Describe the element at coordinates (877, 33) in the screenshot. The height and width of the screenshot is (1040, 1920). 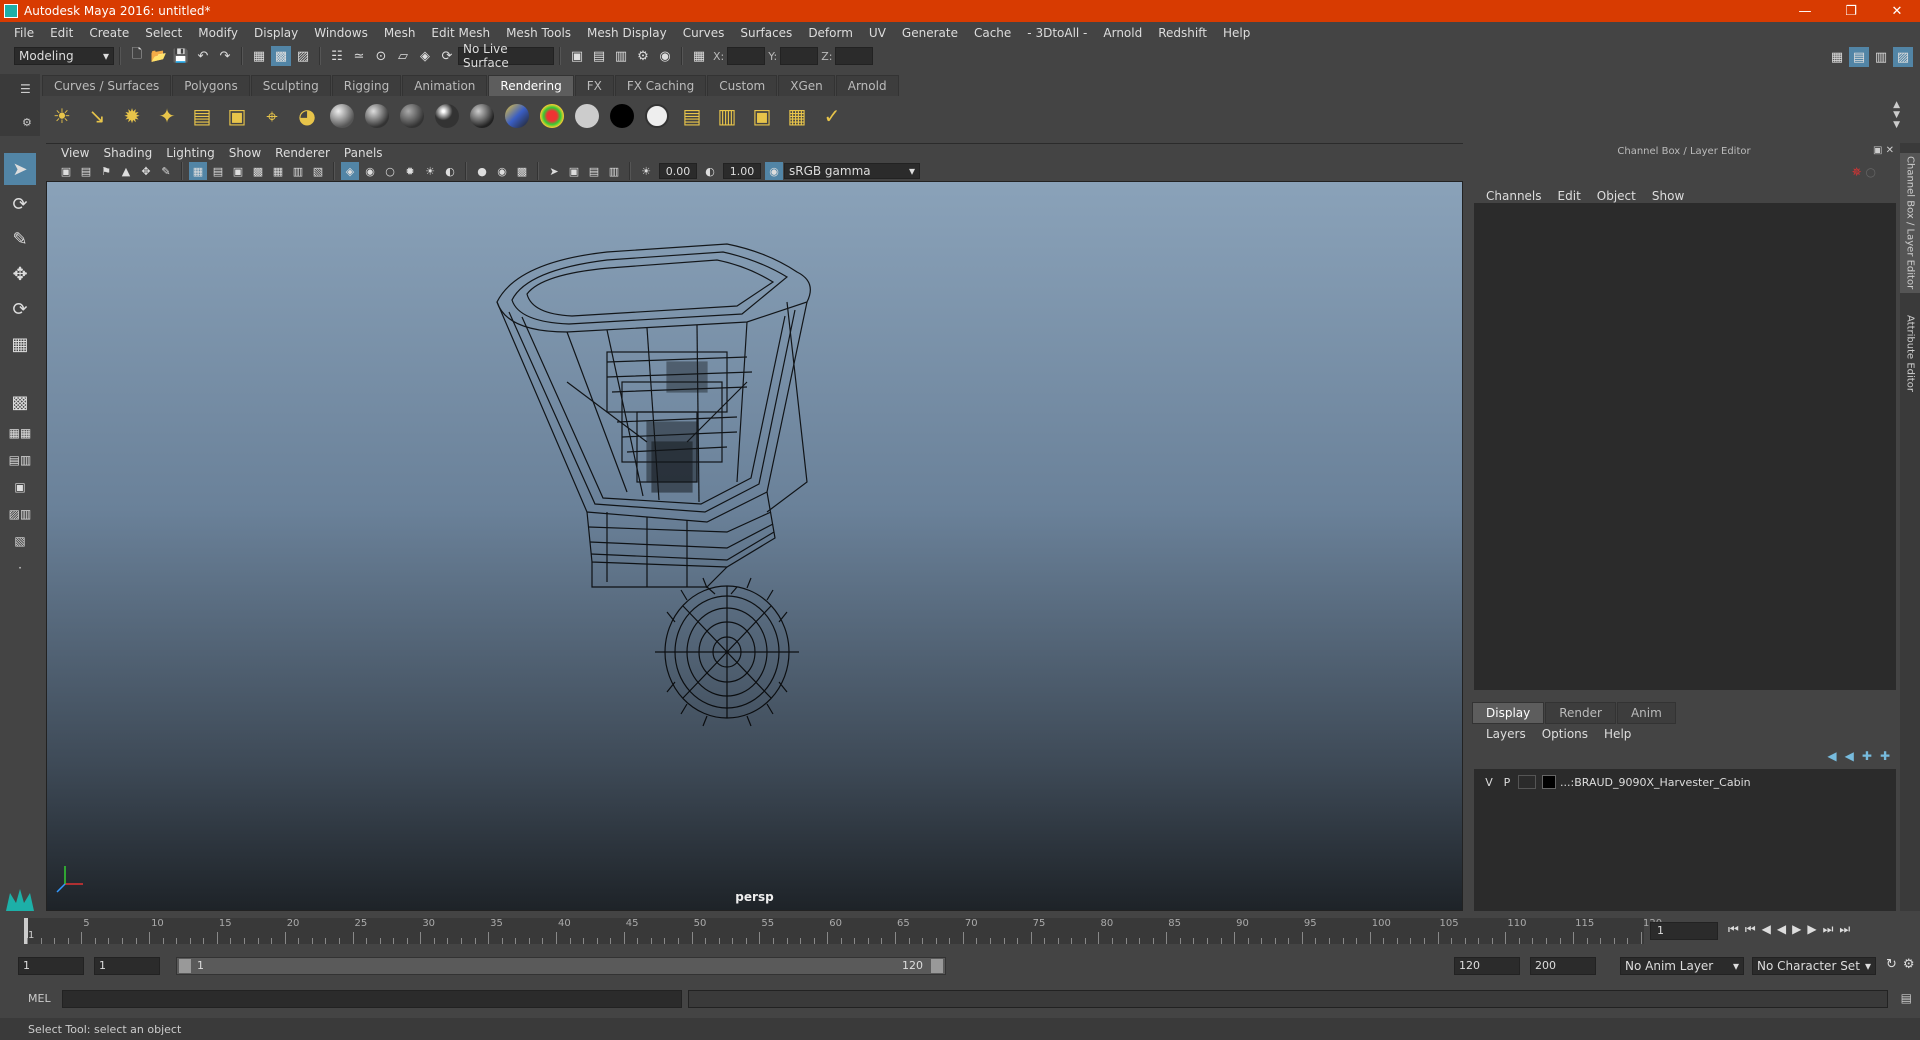
I see `menu-uv: UV` at that location.